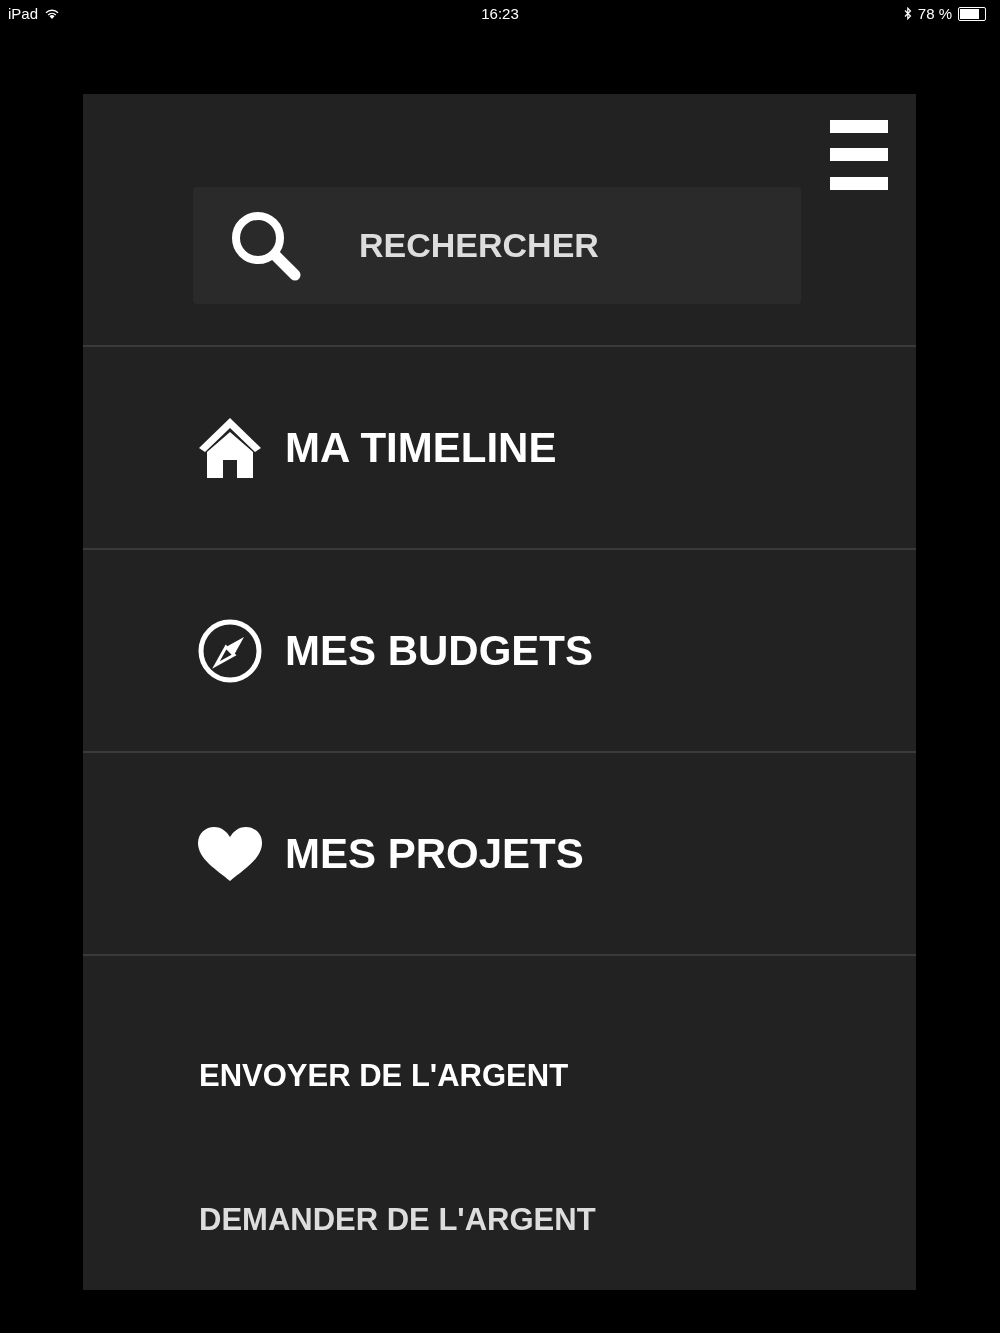 This screenshot has width=1000, height=1333. What do you see at coordinates (230, 853) in the screenshot?
I see `heart-icon` at bounding box center [230, 853].